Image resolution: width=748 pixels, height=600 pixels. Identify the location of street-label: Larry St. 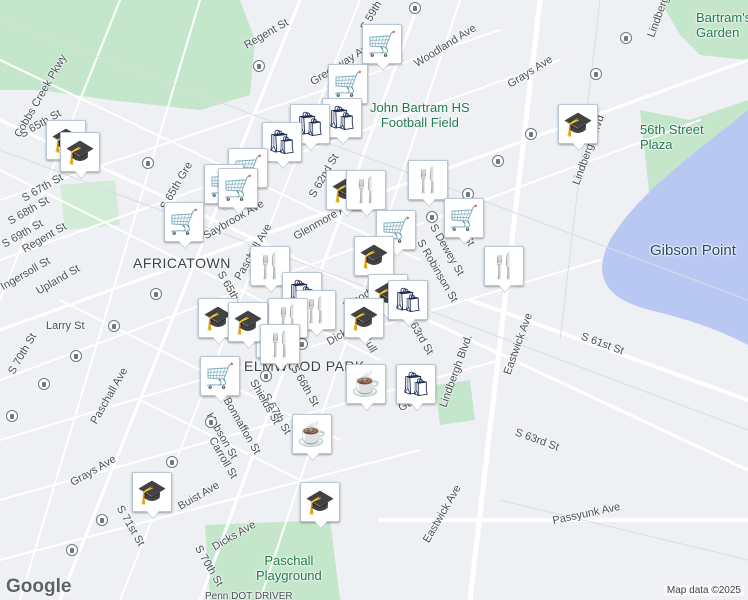
(65, 326).